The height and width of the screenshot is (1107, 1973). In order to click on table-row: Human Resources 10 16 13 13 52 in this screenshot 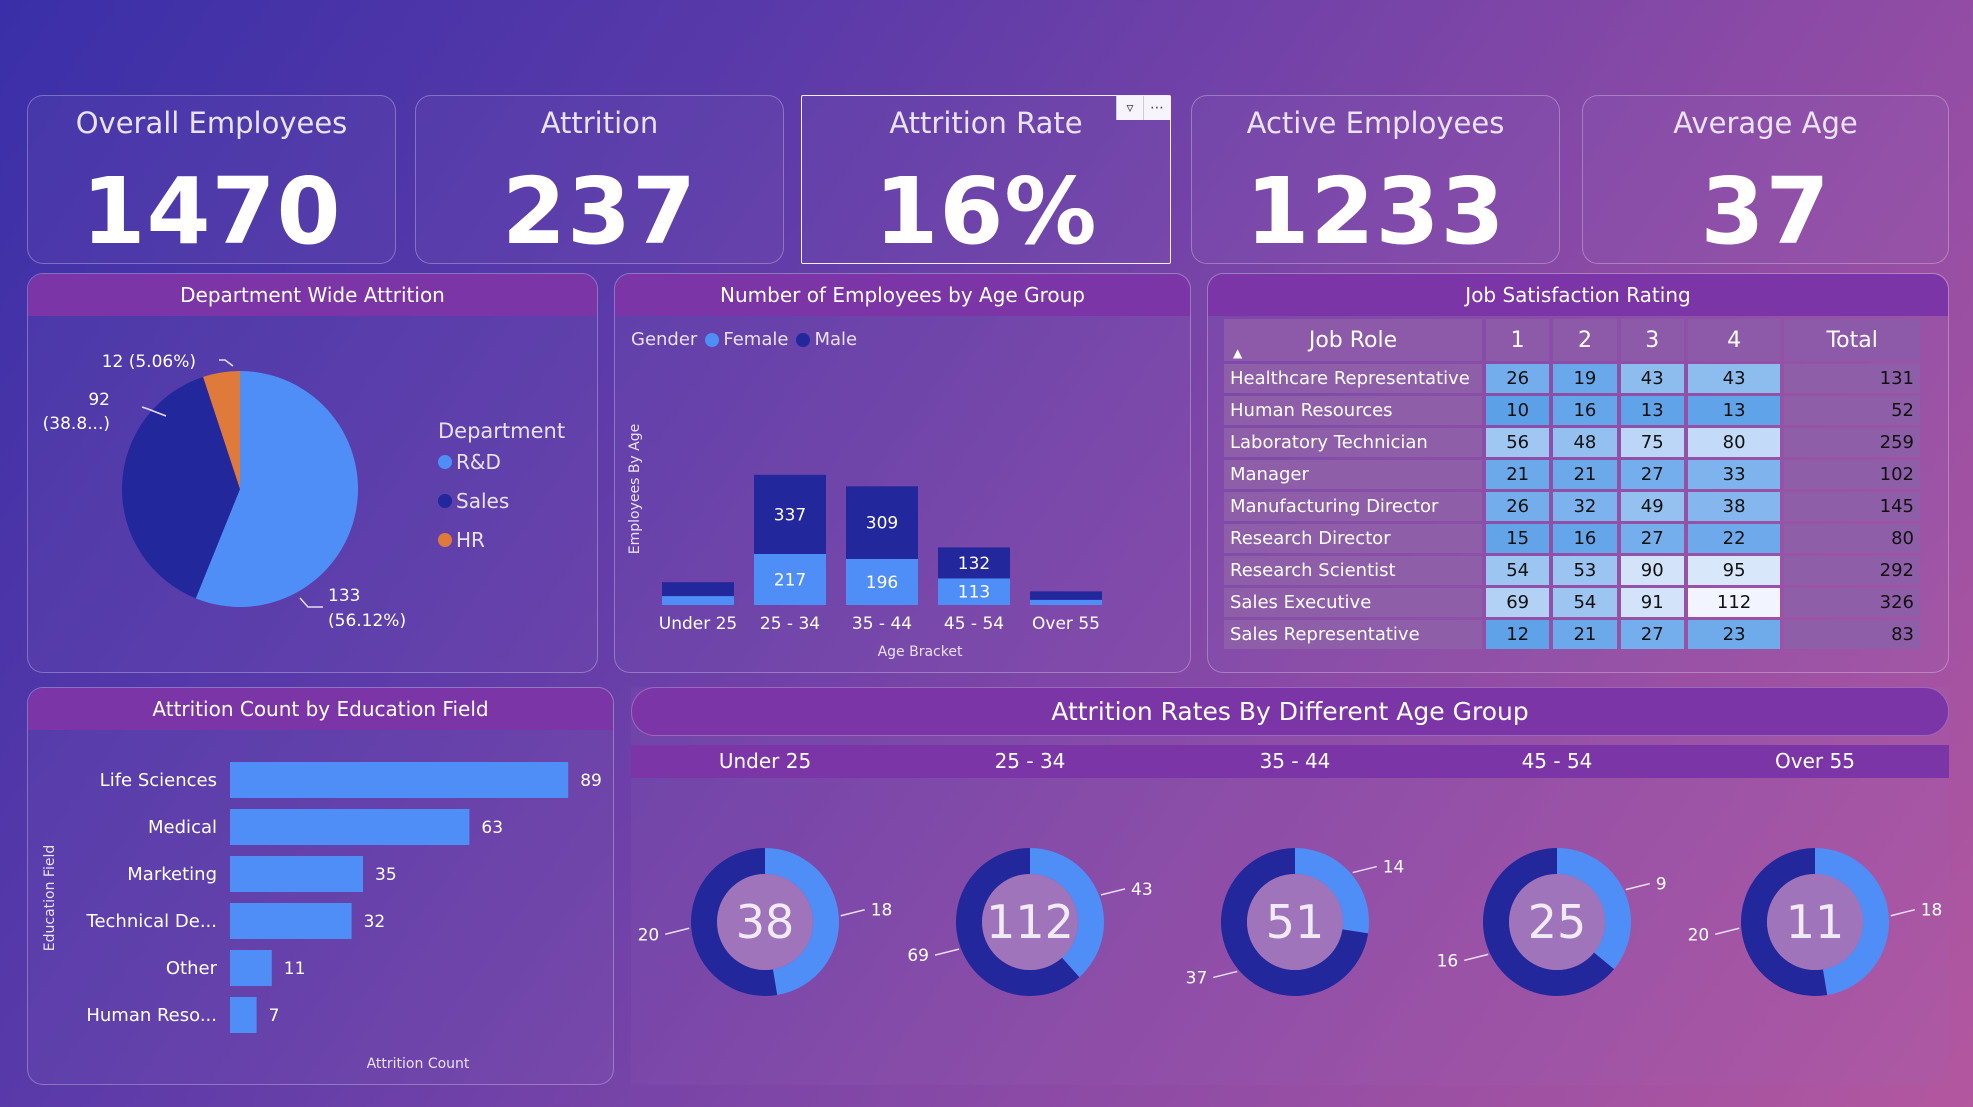, I will do `click(1572, 410)`.